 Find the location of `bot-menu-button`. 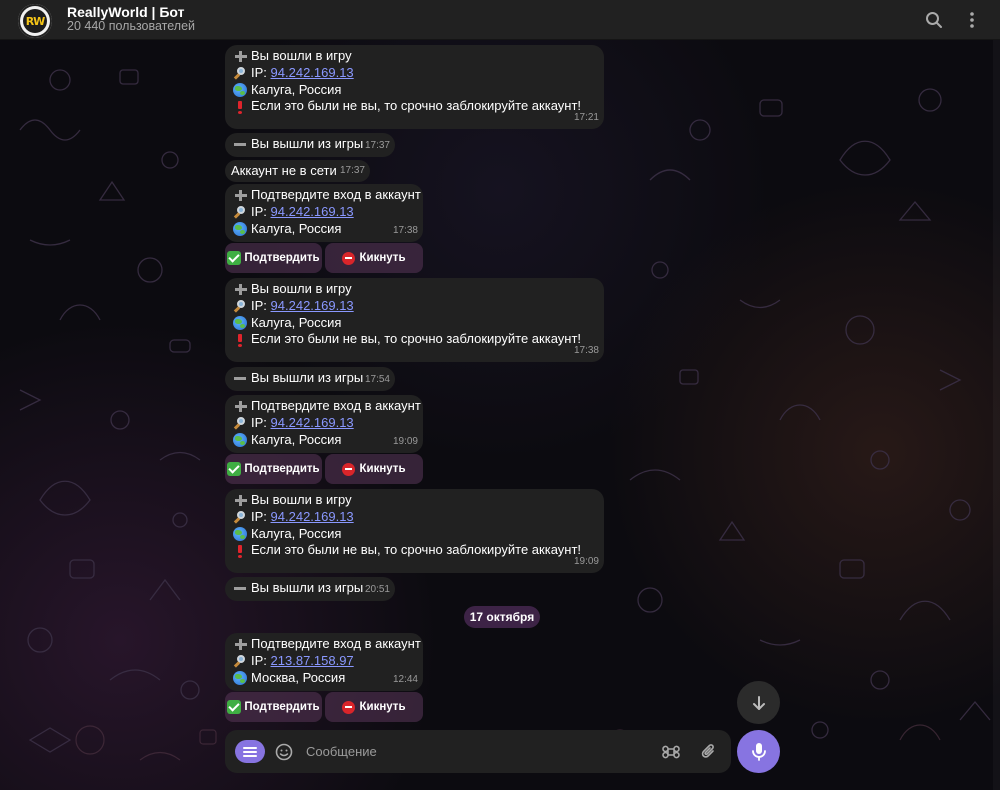

bot-menu-button is located at coordinates (250, 751).